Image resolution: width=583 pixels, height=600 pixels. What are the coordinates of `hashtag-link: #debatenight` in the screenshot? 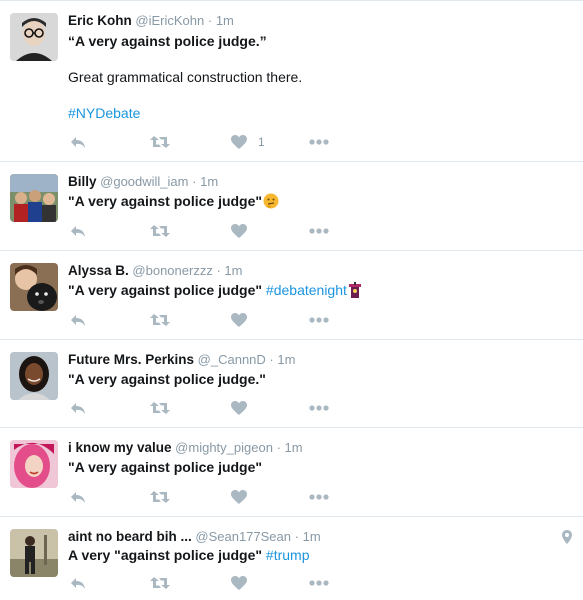 It's located at (306, 290).